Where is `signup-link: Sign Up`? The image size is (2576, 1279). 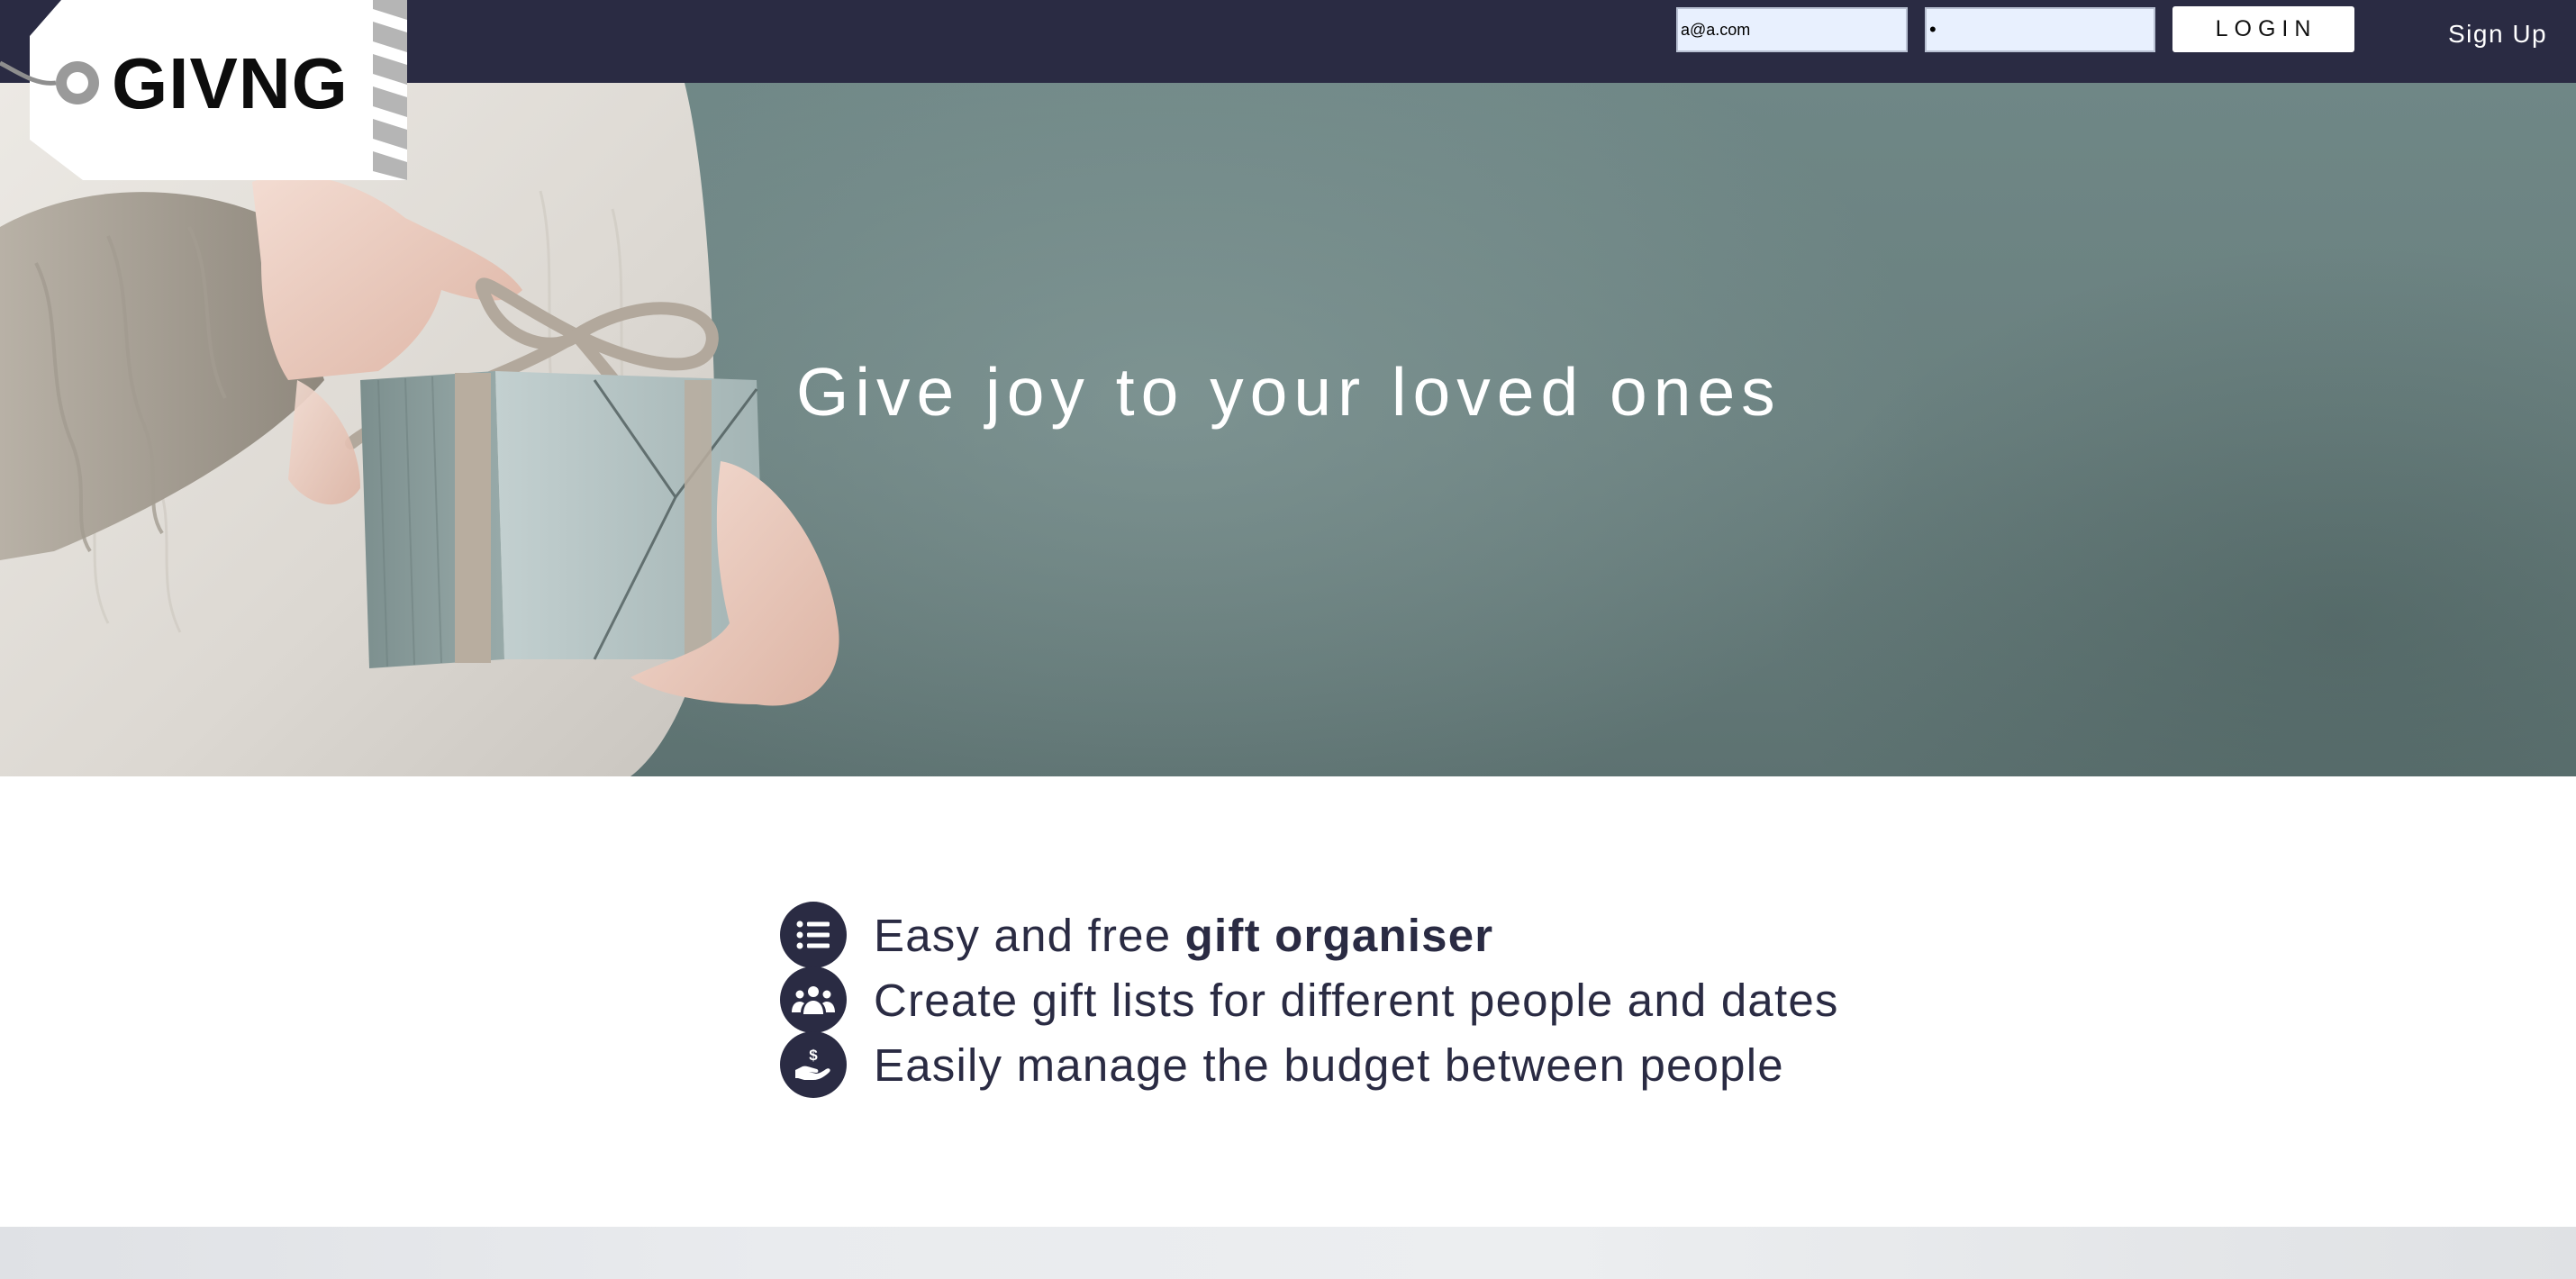 signup-link: Sign Up is located at coordinates (2498, 34).